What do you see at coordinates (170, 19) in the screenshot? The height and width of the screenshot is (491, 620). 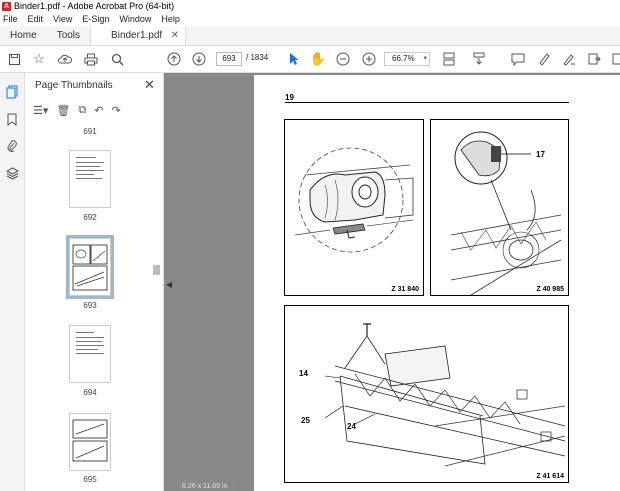 I see `menu-help: Help` at bounding box center [170, 19].